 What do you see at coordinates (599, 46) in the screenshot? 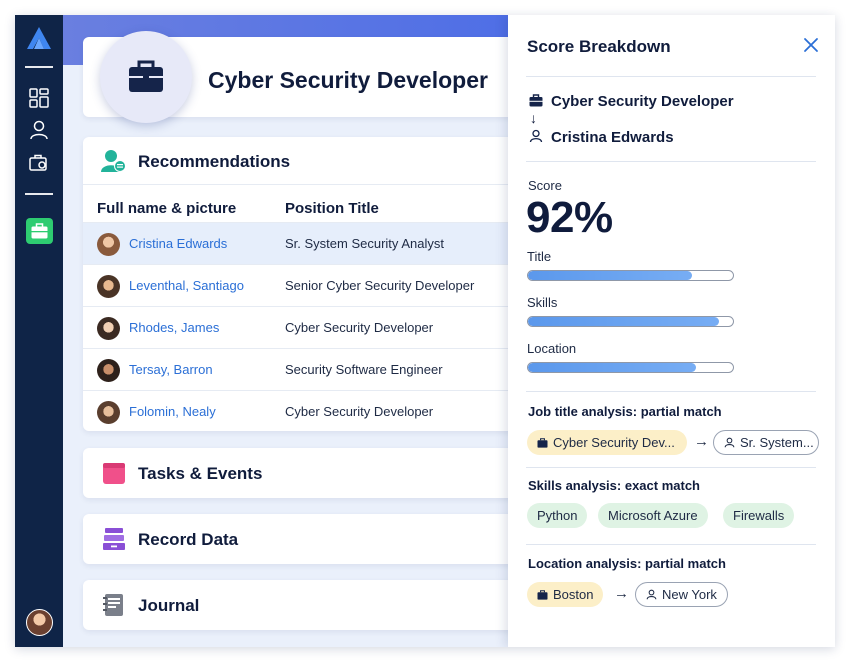
I see `panel-title: Score Breakdown` at bounding box center [599, 46].